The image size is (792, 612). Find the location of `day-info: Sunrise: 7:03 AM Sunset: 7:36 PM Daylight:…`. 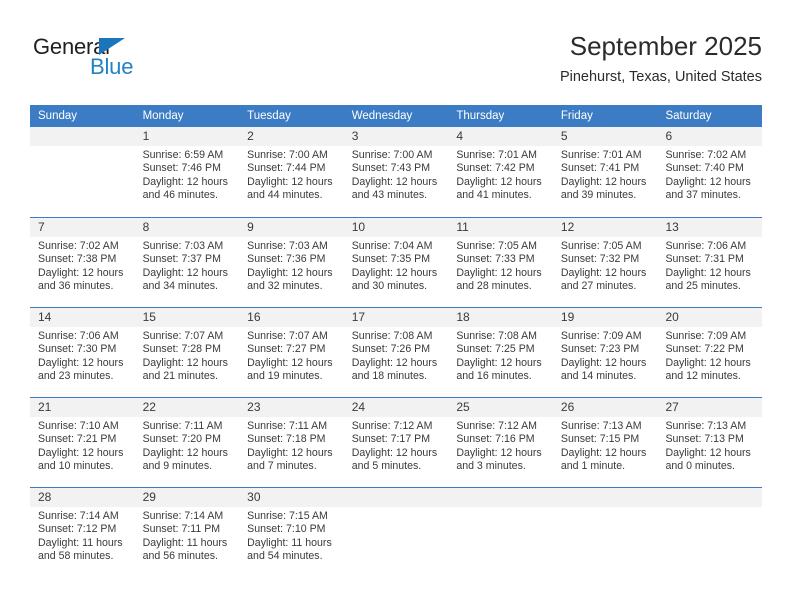

day-info: Sunrise: 7:03 AM Sunset: 7:36 PM Daylight:… is located at coordinates (291, 265).